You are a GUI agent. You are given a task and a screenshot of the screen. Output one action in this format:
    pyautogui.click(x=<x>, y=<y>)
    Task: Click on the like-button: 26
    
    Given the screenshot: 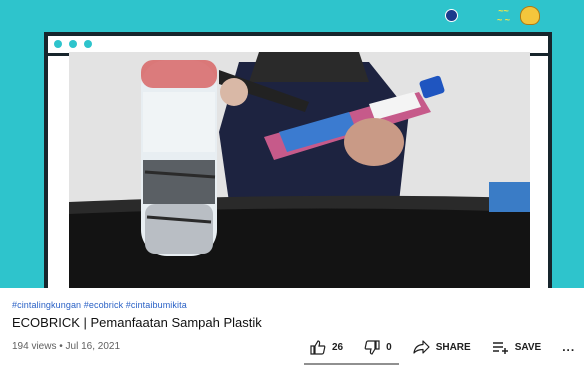 What is the action you would take?
    pyautogui.click(x=327, y=347)
    